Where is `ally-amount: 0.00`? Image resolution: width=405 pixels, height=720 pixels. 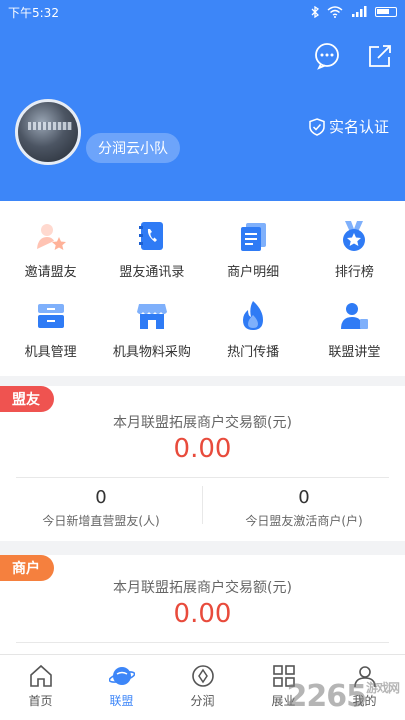 ally-amount: 0.00 is located at coordinates (202, 449).